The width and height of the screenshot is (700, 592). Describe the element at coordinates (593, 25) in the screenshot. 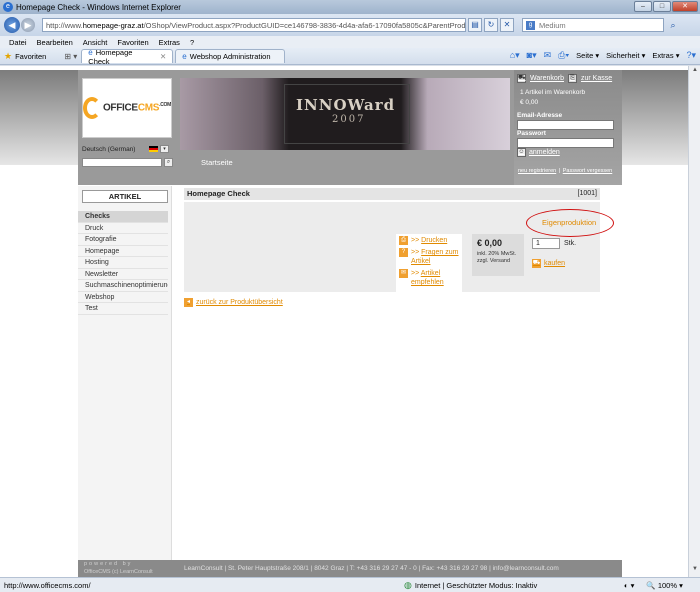

I see `search-field: g Medium` at that location.